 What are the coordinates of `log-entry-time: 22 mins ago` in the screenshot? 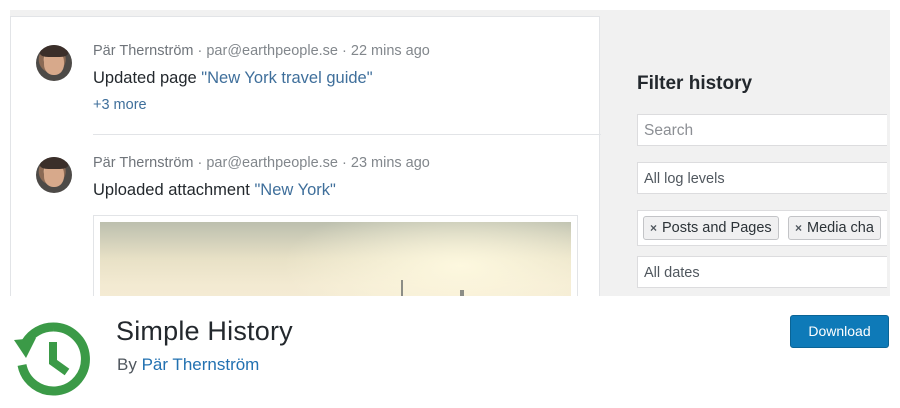 It's located at (390, 51).